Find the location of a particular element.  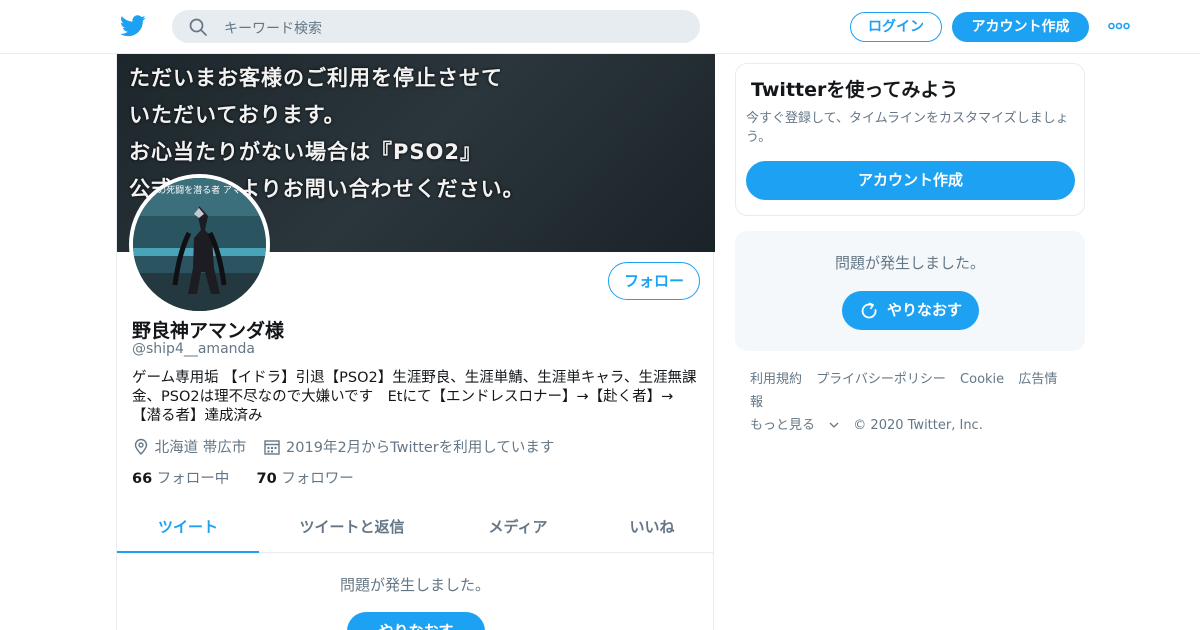

more-options-icon is located at coordinates (1119, 26).